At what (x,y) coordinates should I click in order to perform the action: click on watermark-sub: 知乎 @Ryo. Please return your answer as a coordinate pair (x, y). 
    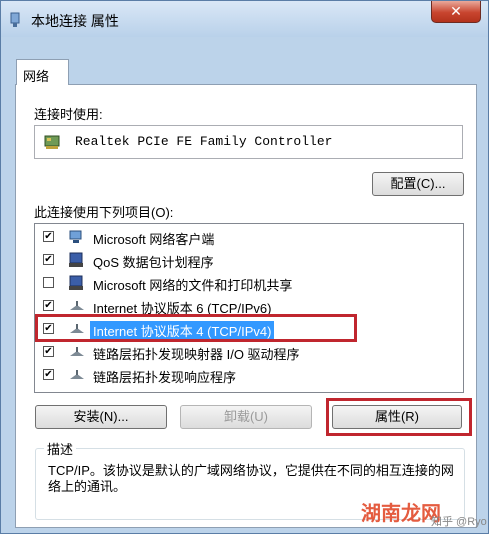
    Looking at the image, I should click on (459, 522).